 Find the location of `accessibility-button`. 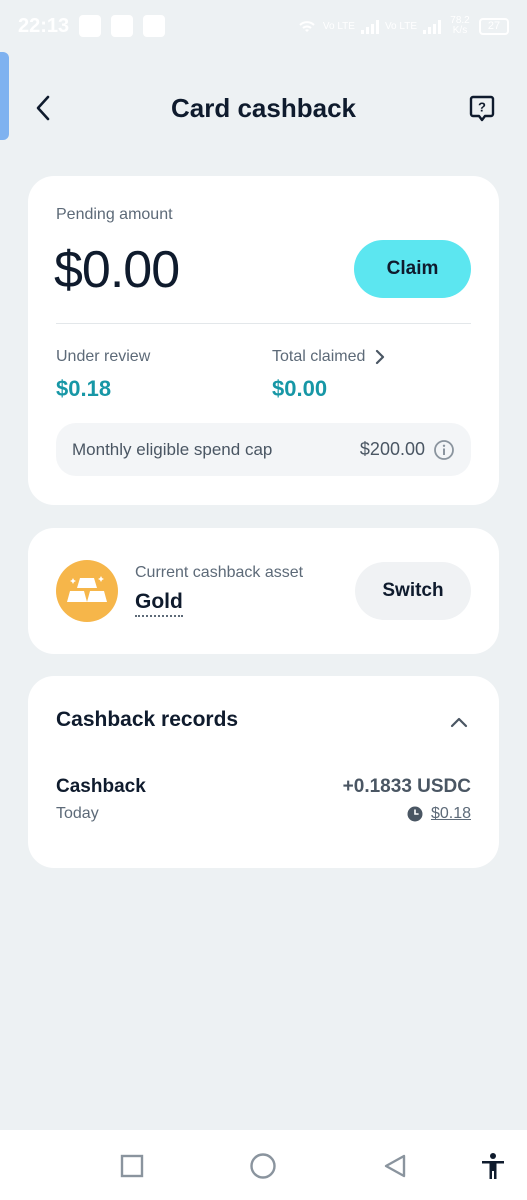

accessibility-button is located at coordinates (493, 1166).